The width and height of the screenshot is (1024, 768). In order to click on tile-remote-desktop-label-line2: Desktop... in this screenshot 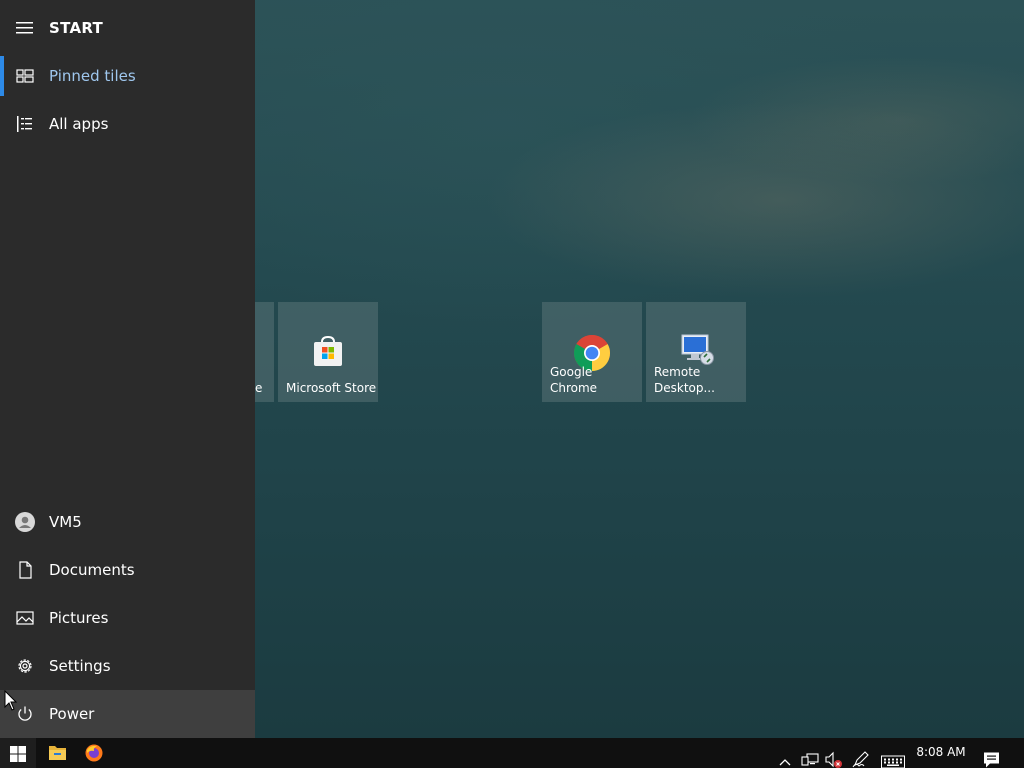, I will do `click(684, 388)`.